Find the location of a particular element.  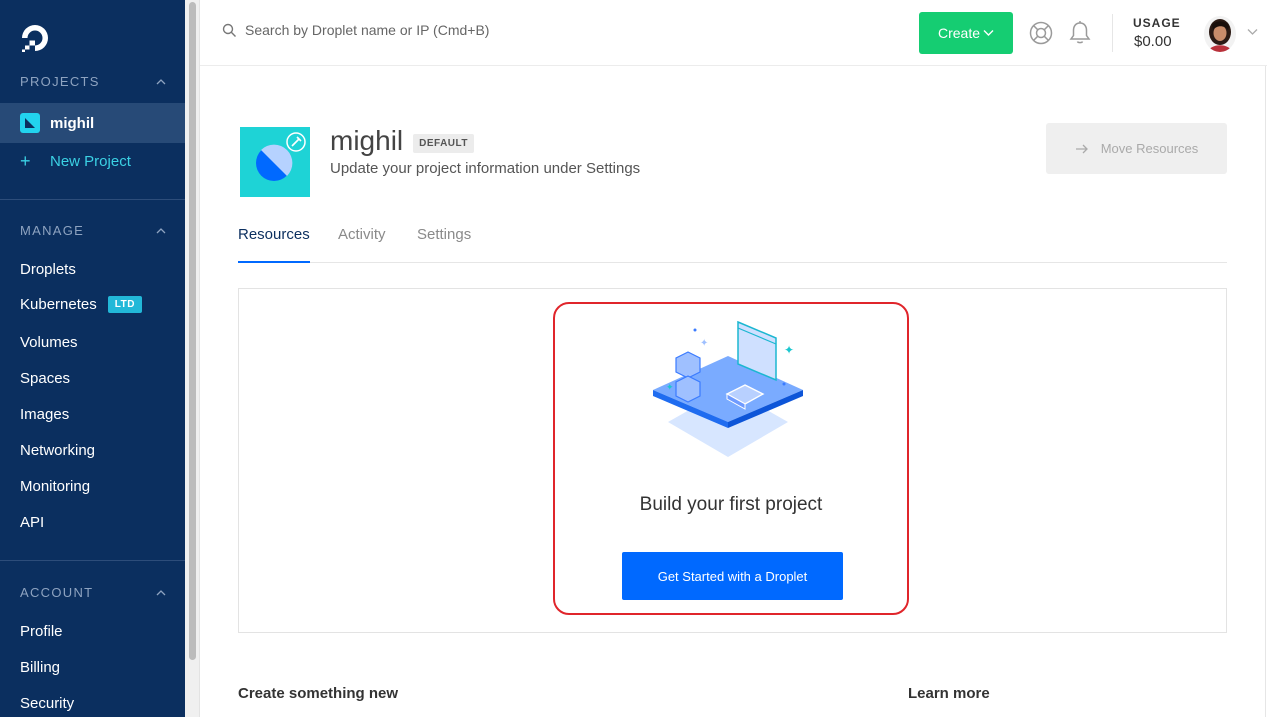

create-button: Create is located at coordinates (966, 33).